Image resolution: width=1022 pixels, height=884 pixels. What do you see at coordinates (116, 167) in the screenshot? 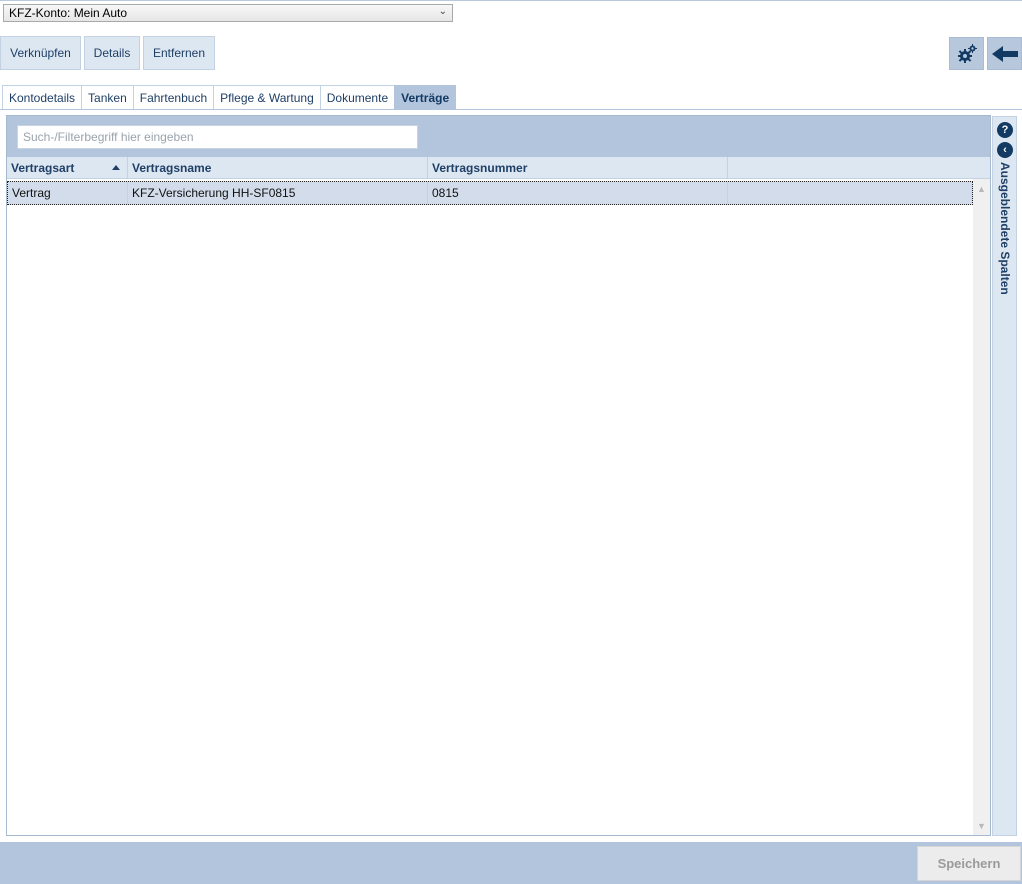
I see `sort-ascending-icon` at bounding box center [116, 167].